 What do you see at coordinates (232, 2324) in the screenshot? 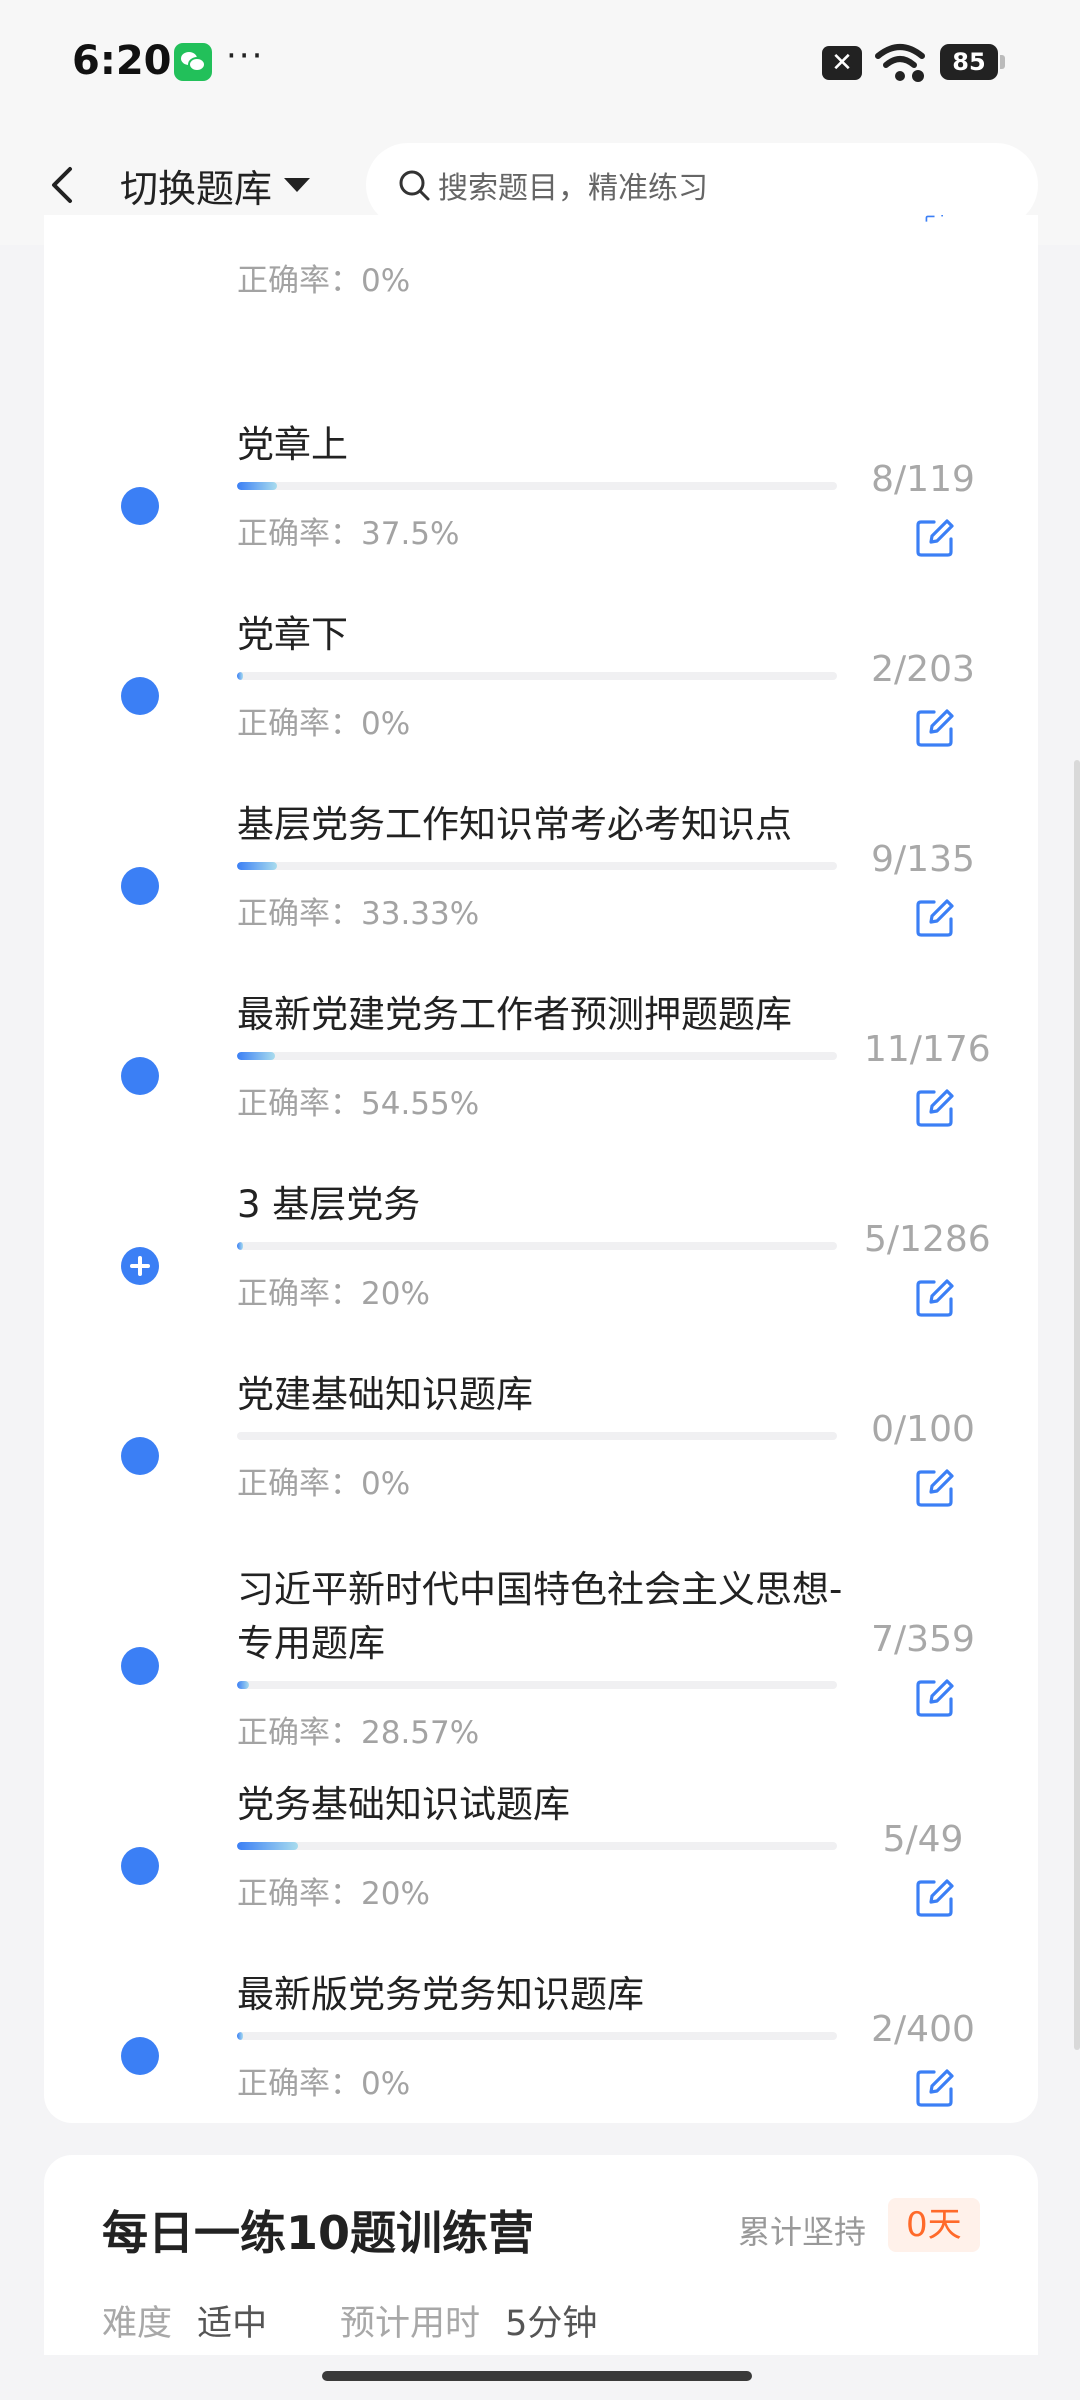
I see `difficulty-value: 适中` at bounding box center [232, 2324].